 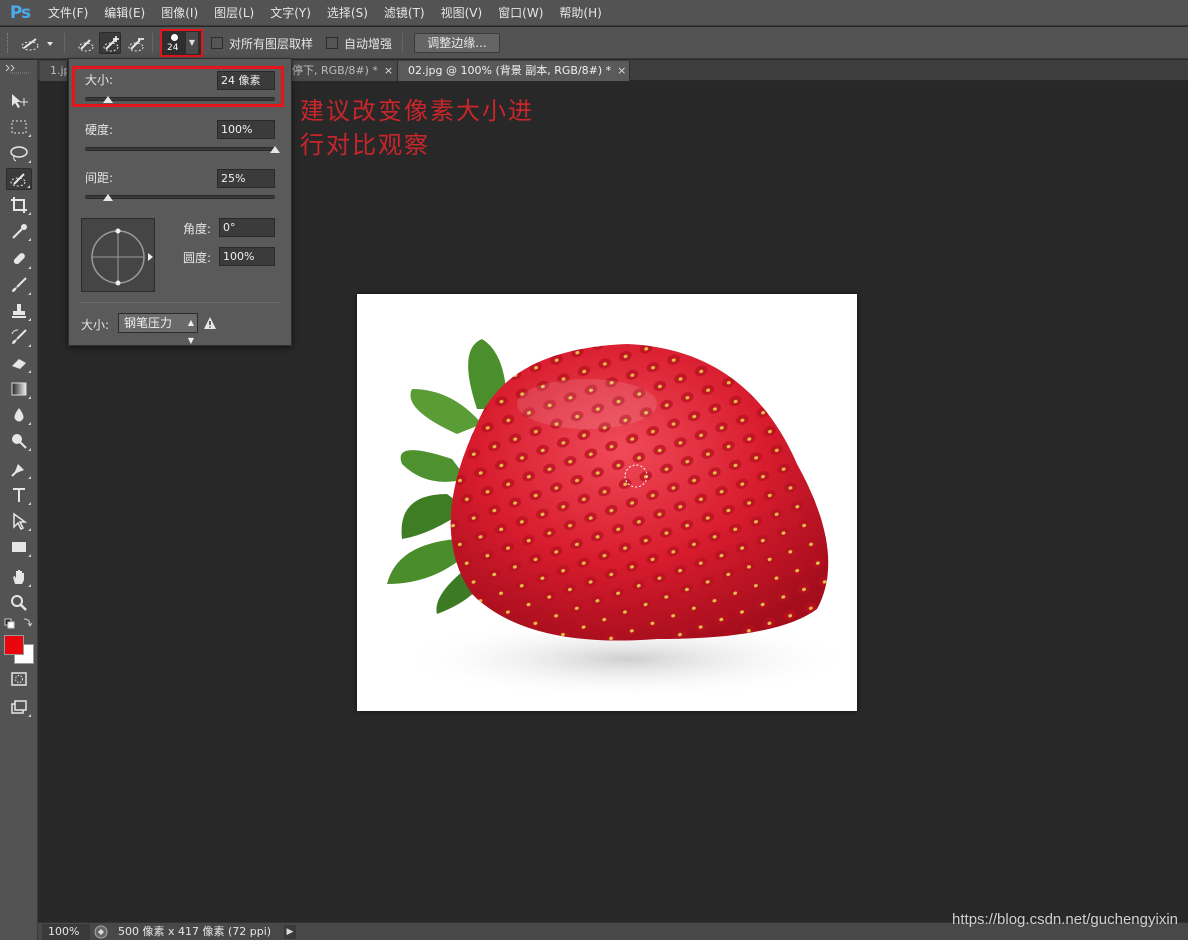 What do you see at coordinates (180, 302) in the screenshot?
I see `panel-divider` at bounding box center [180, 302].